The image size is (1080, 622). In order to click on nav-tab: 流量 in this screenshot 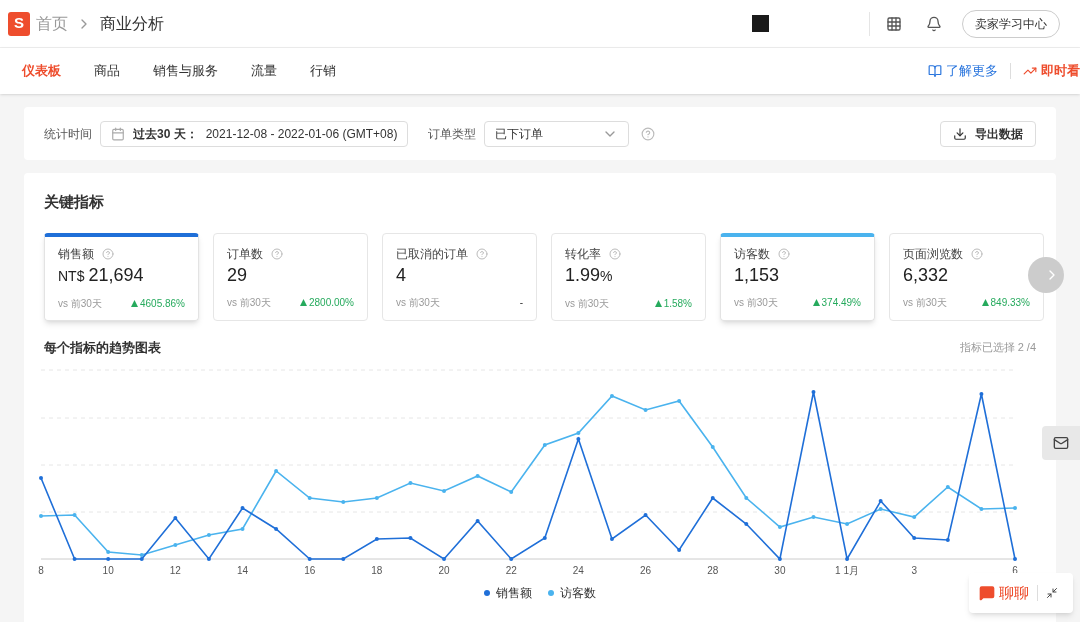, I will do `click(264, 71)`.